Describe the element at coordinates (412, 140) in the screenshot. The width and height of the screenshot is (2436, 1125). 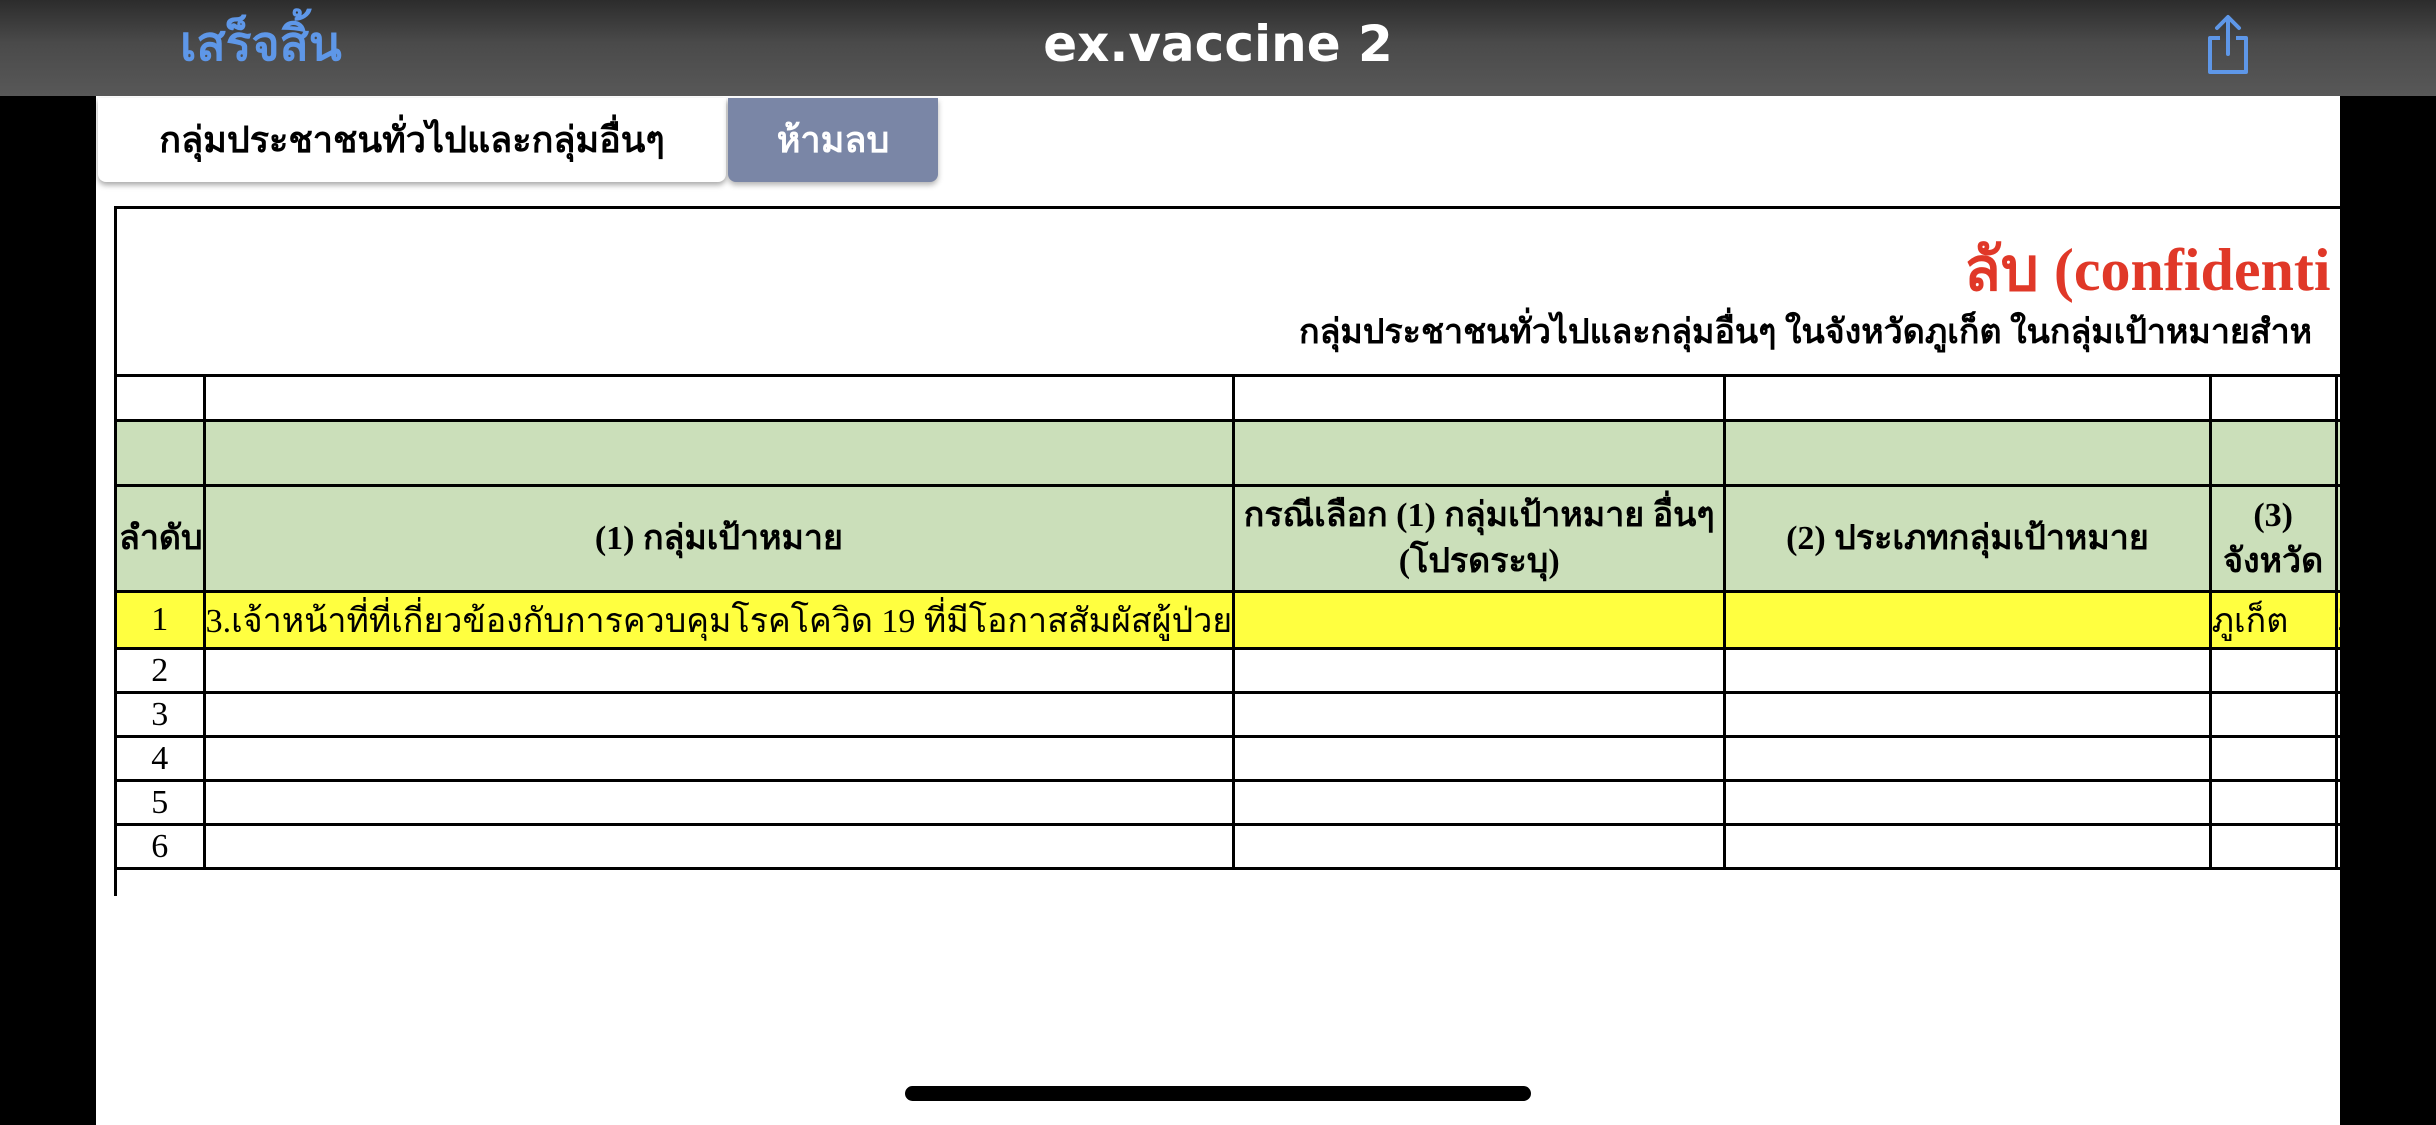
I see `tab-general-public: กลุ่มประชาชนทั่วไปและกลุ่มอื่นๆ` at that location.